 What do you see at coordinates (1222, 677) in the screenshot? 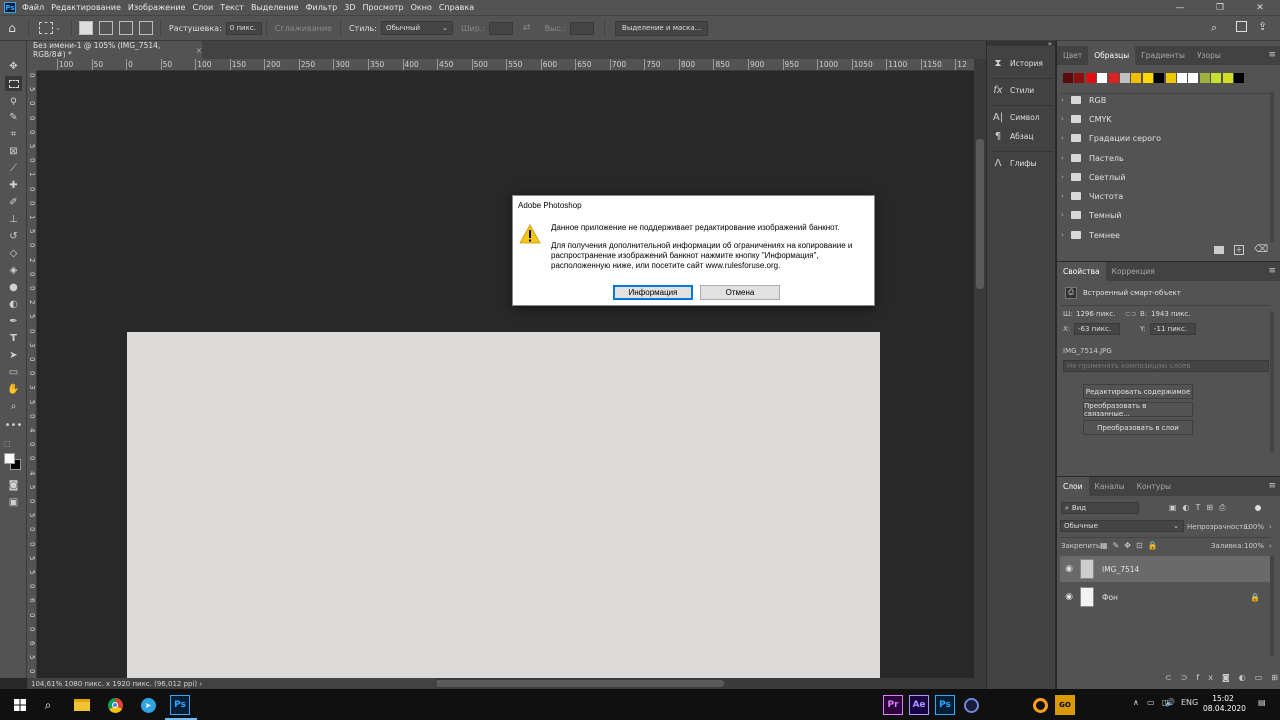
I see `layer-actions: ⊂⊃fx◙◐▭⊞⌫` at bounding box center [1222, 677].